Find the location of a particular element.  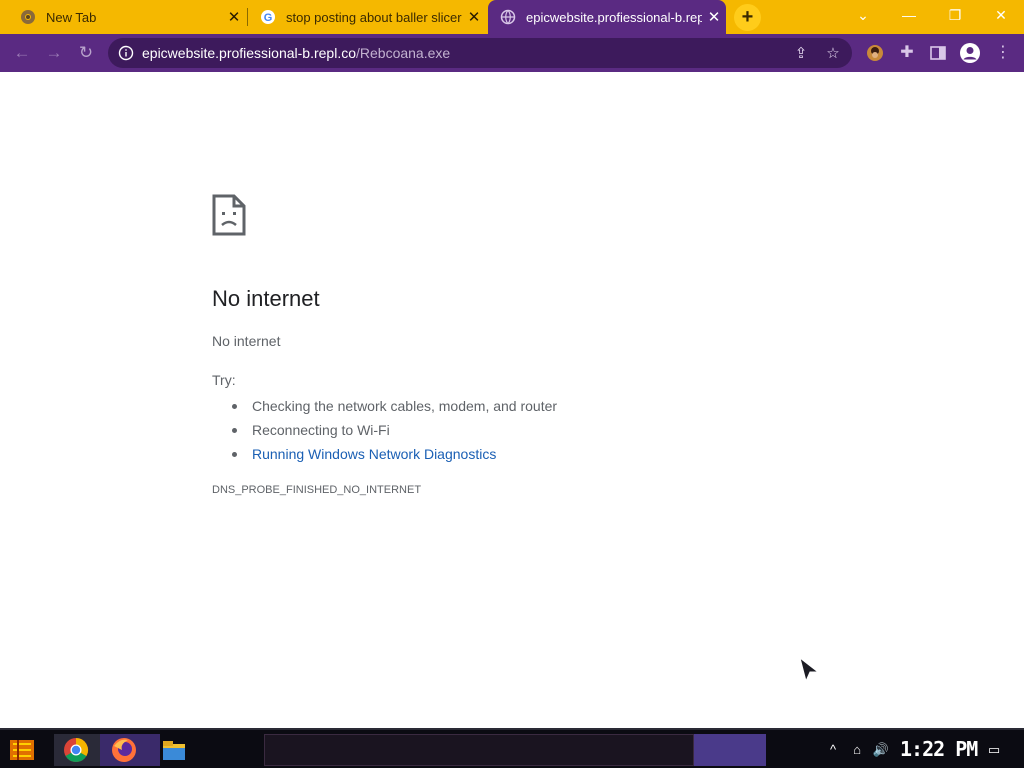

network-icon: ⌂ is located at coordinates (857, 750).